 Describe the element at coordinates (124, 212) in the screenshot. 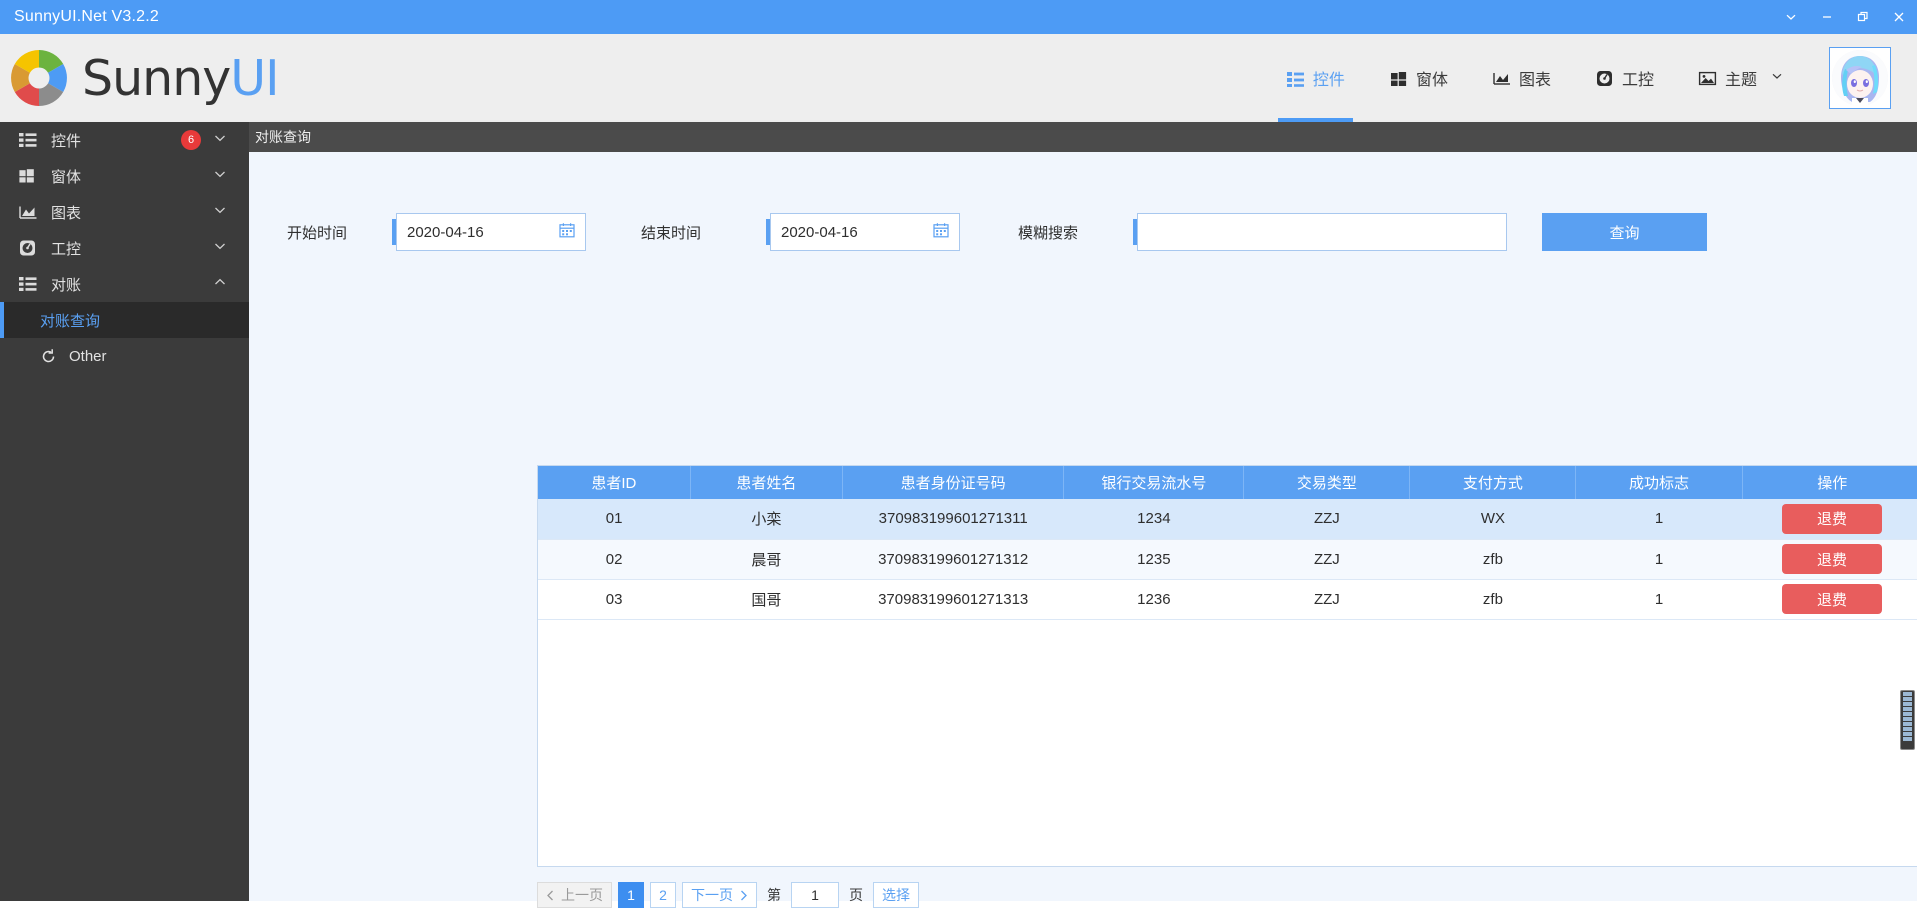

I see `sidebar-item-charts: 图表` at that location.